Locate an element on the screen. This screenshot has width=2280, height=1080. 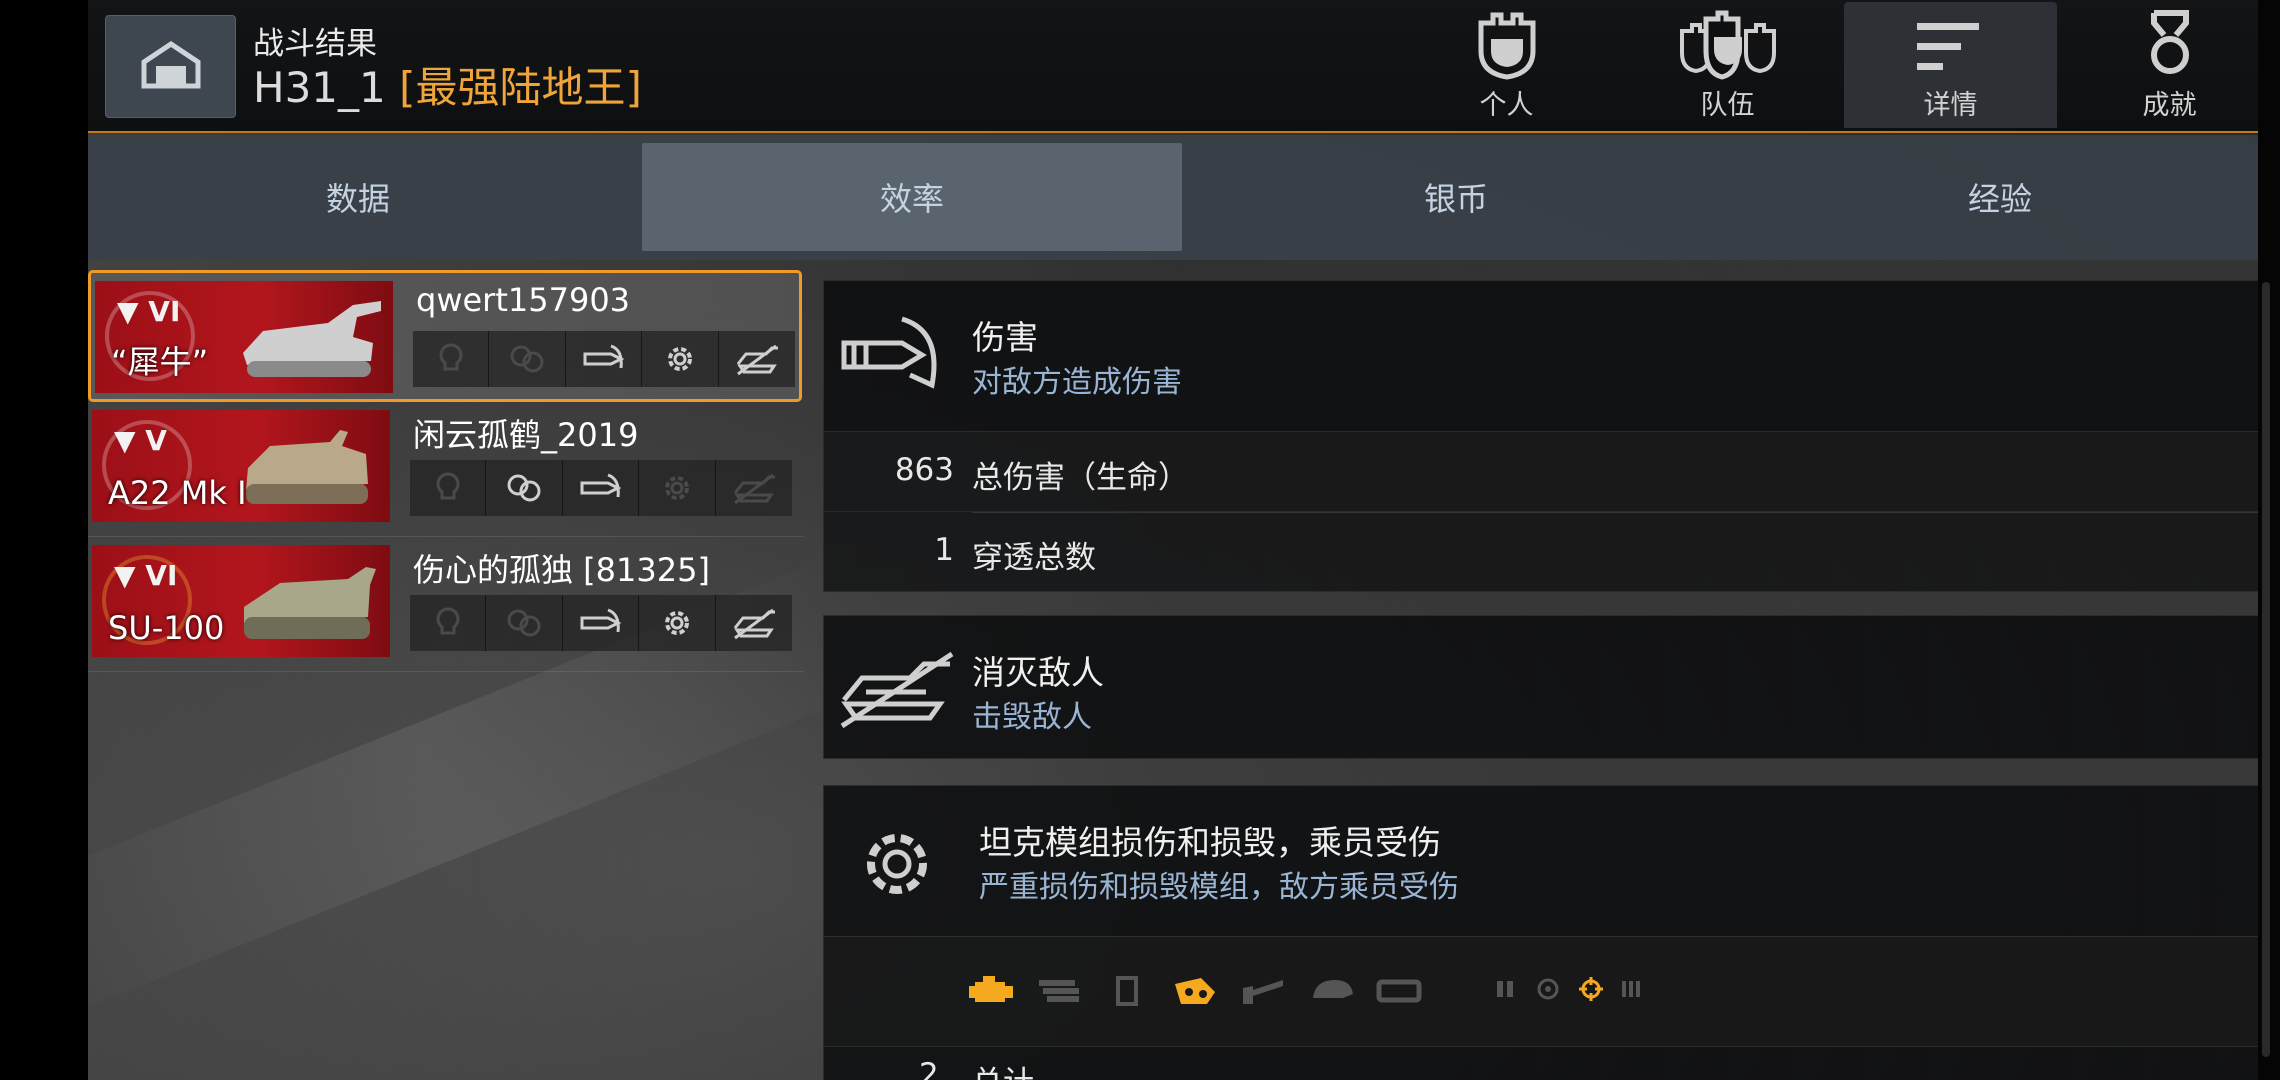
tab-details: 详情 is located at coordinates (1950, 65).